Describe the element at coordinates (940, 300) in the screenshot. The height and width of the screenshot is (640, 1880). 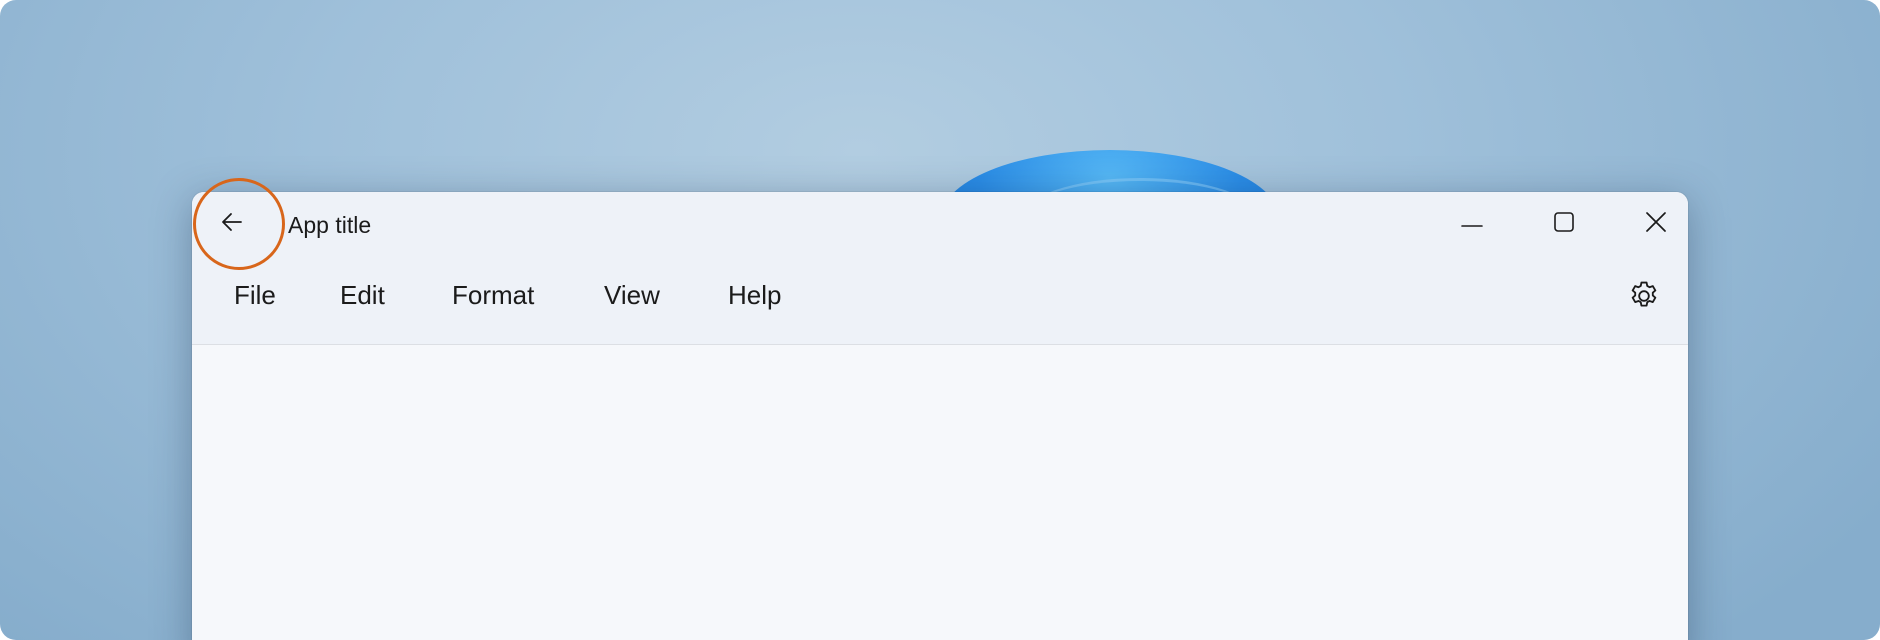
I see `menu-bar: File Edit Format View Help` at that location.